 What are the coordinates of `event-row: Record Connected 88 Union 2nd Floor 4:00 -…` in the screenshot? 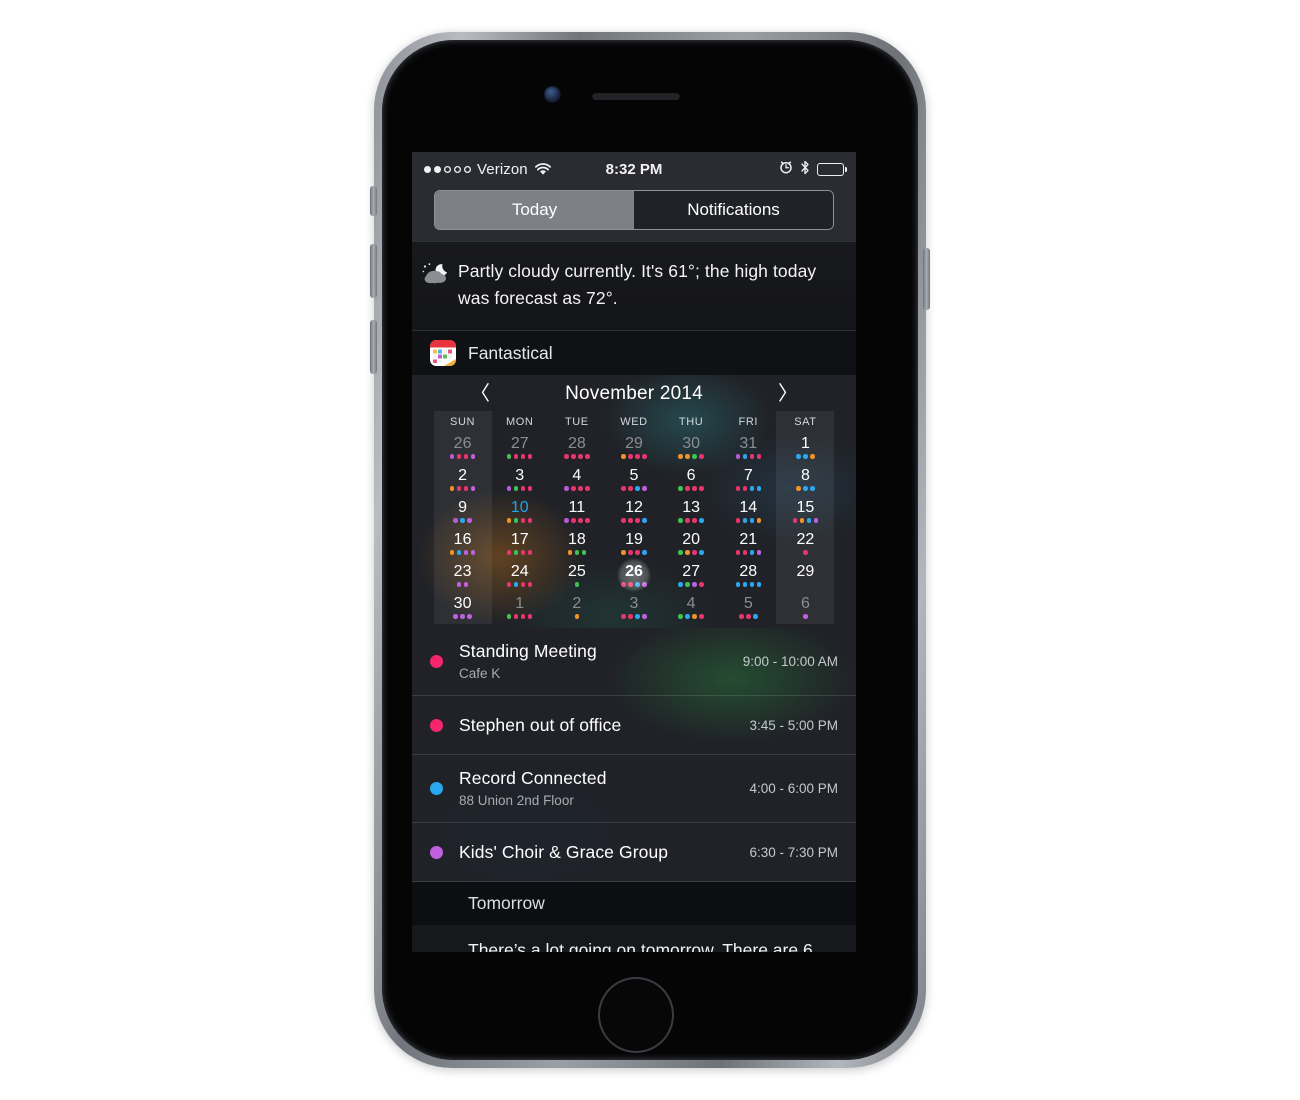 It's located at (634, 789).